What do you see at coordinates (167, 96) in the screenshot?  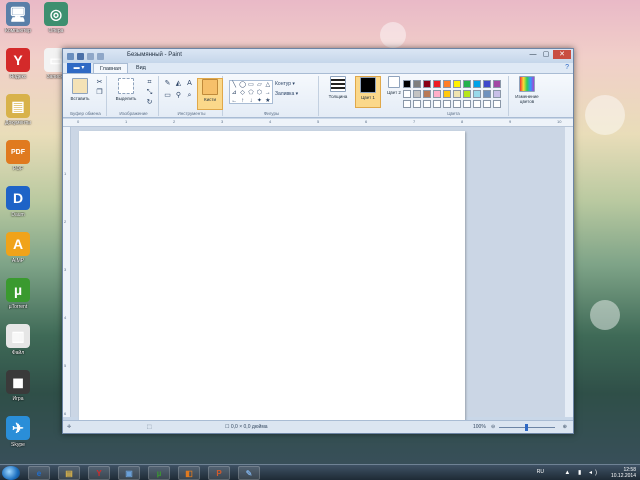 I see `eraser-icon: ▭` at bounding box center [167, 96].